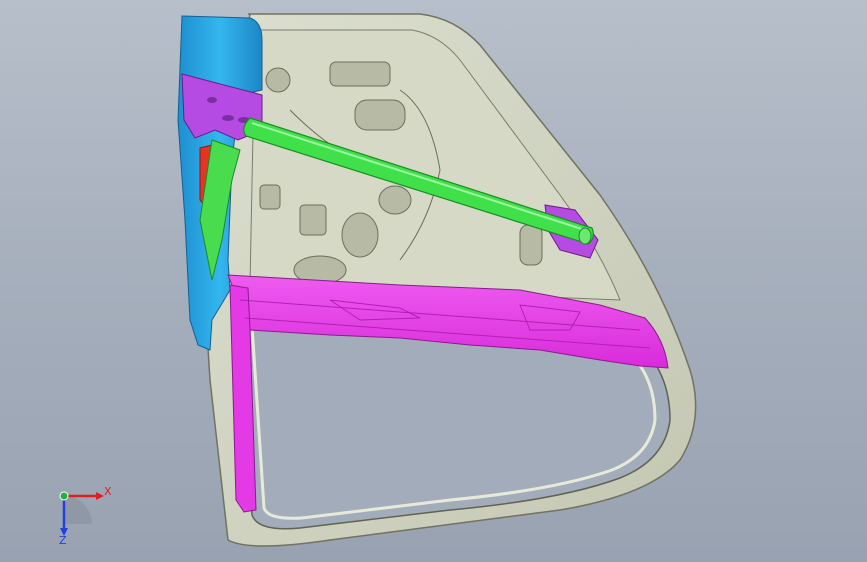 This screenshot has height=562, width=867. What do you see at coordinates (63, 540) in the screenshot?
I see `z-axis-label: Z` at bounding box center [63, 540].